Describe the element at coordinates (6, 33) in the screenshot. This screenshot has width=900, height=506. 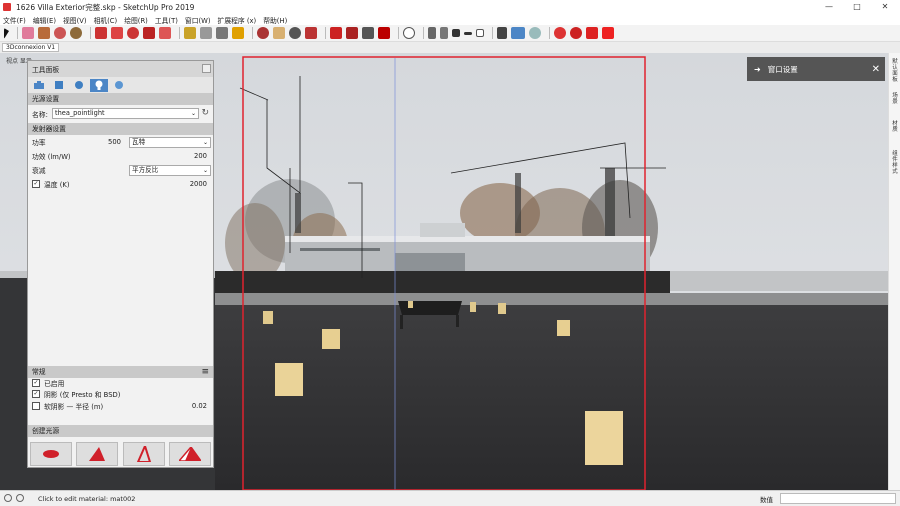
I see `select-tool-icon` at that location.